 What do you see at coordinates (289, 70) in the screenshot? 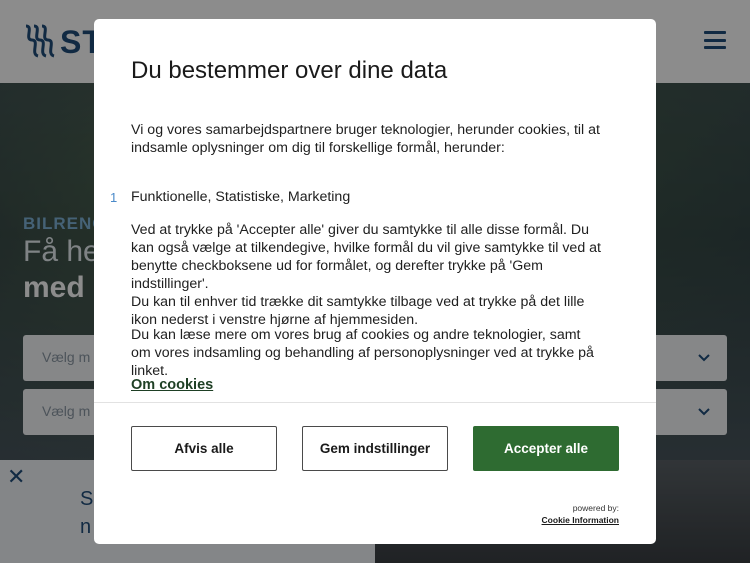
I see `dialog-title: Du bestemmer over dine data` at bounding box center [289, 70].